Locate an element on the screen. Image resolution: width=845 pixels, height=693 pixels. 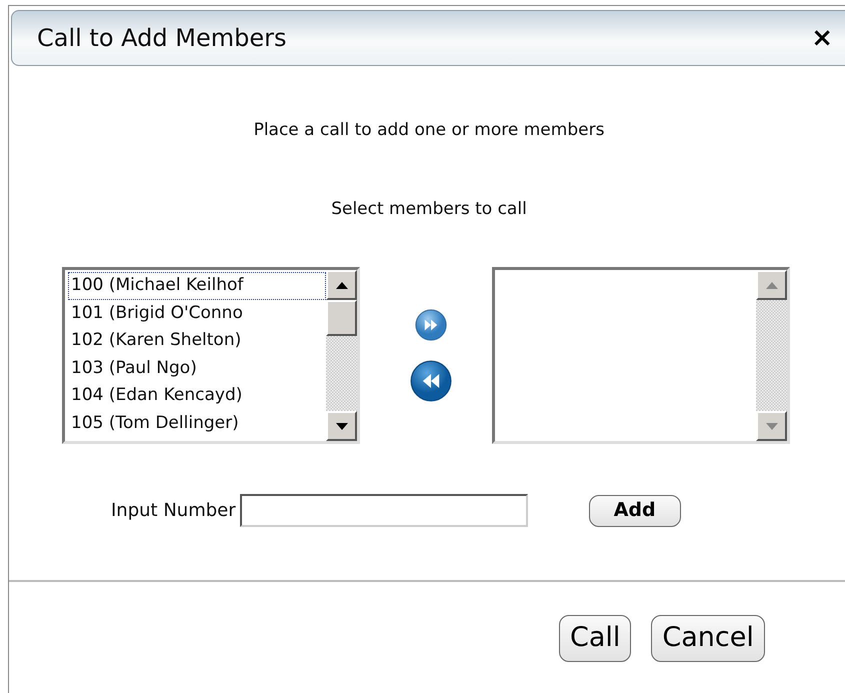
rewind-icon is located at coordinates (431, 381).